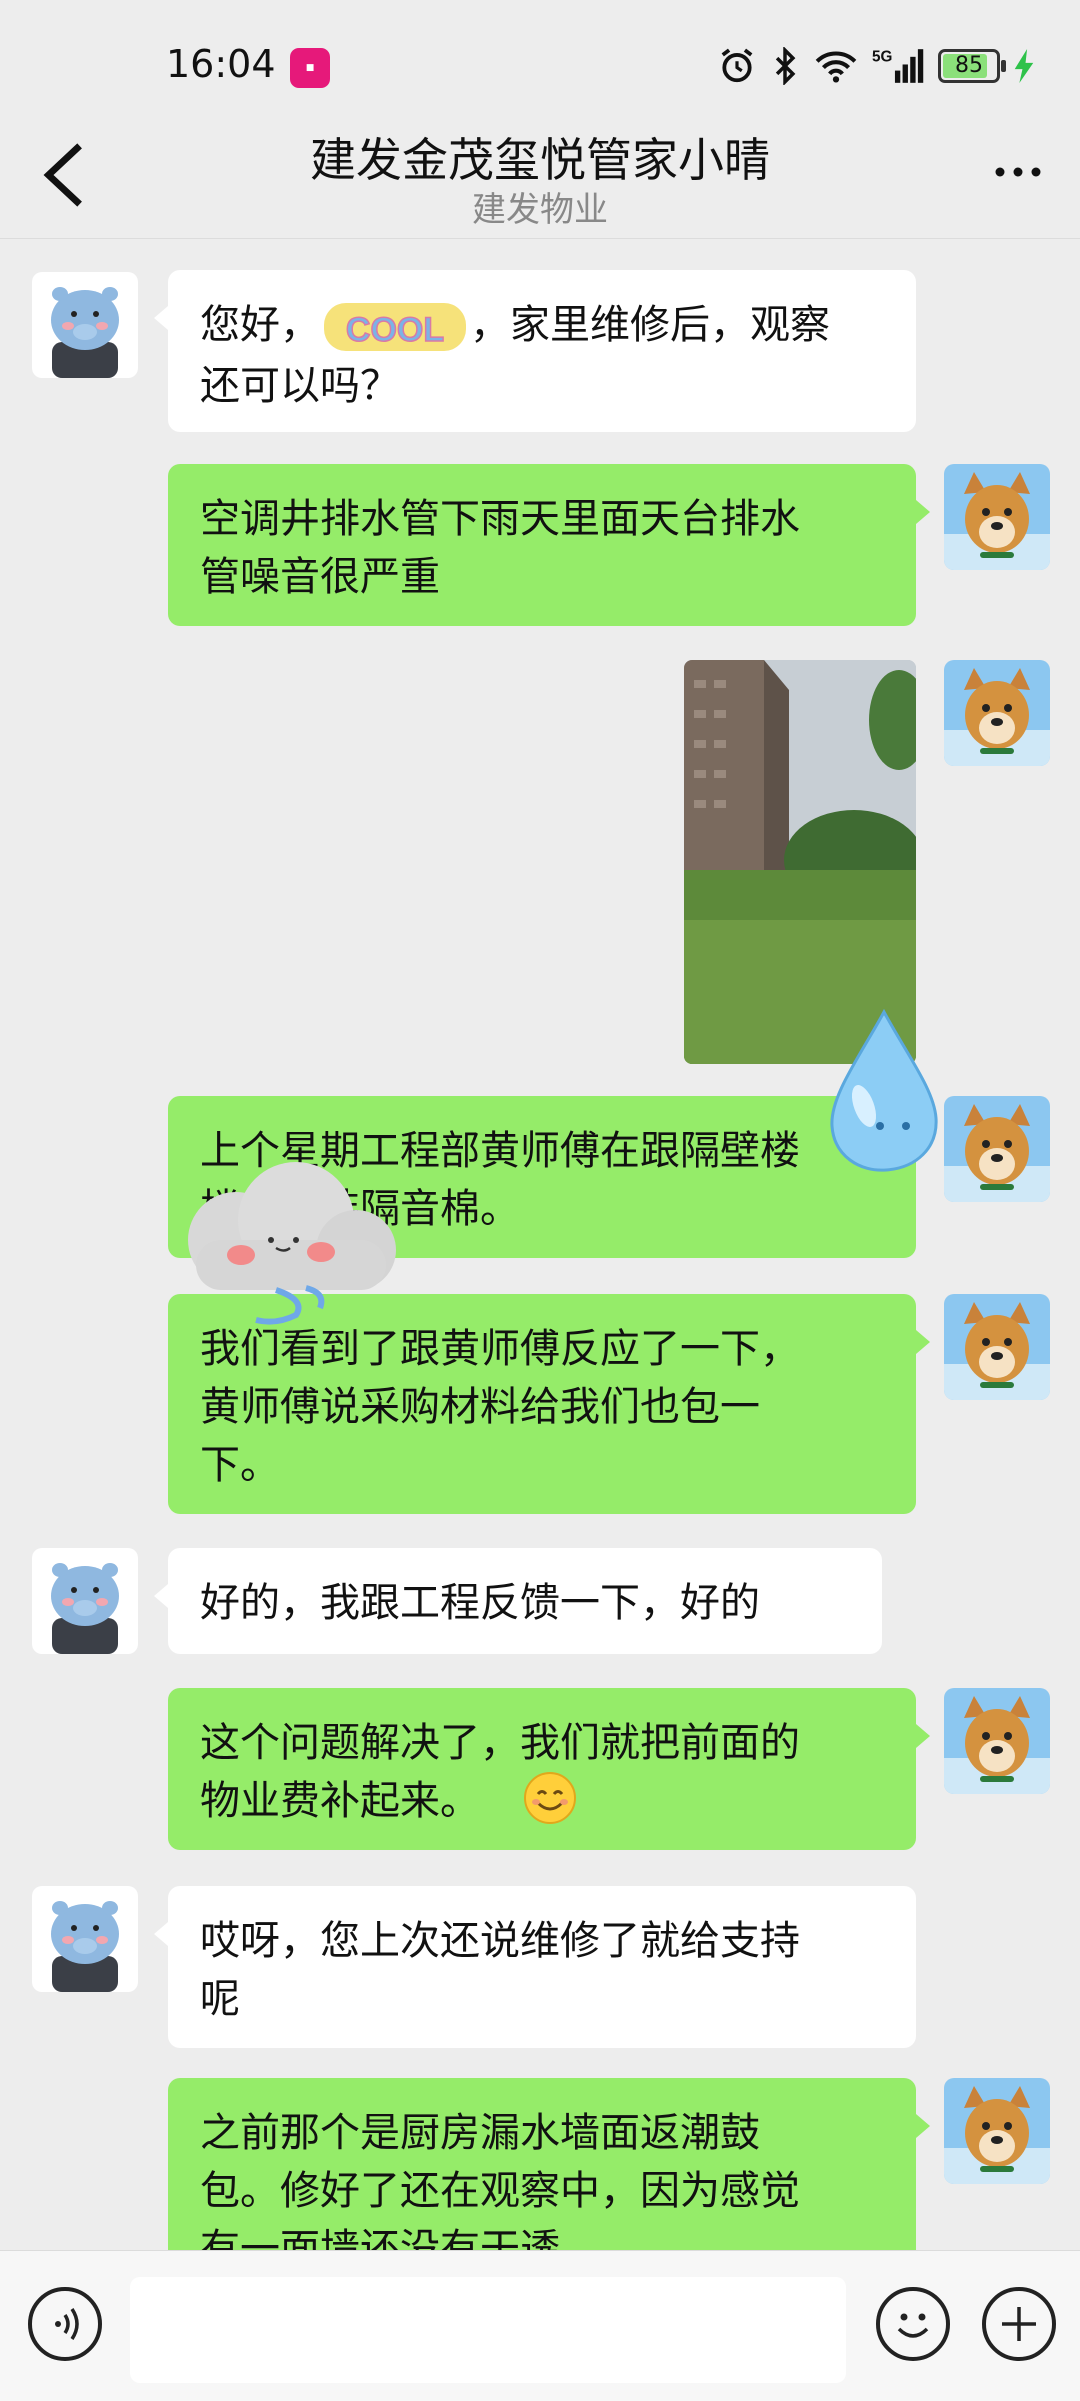  I want to click on message-text: 这个问题解决了，我们就把前面的 物业费补起来。, so click(500, 1772).